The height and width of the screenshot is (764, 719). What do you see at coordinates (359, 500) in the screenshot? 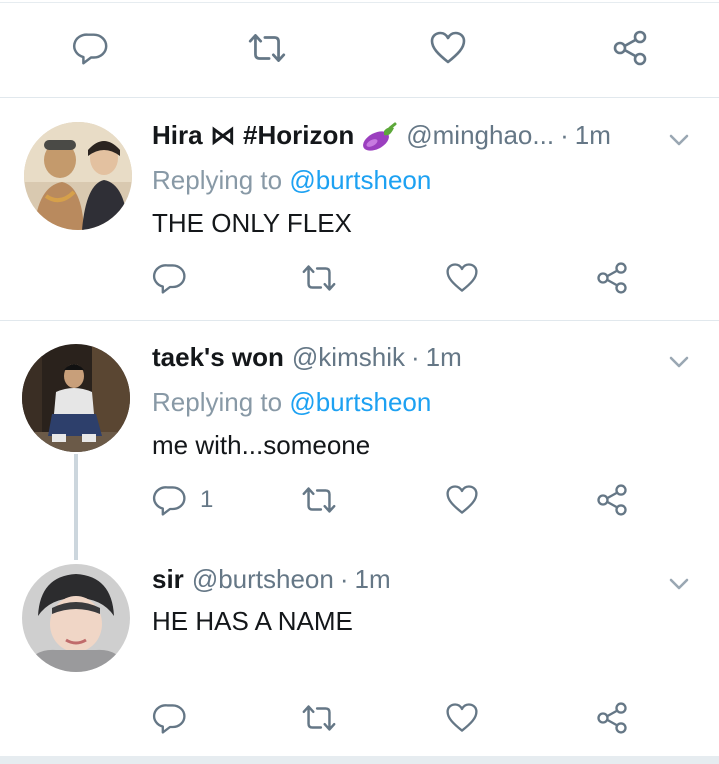
I see `action-bar: 1` at bounding box center [359, 500].